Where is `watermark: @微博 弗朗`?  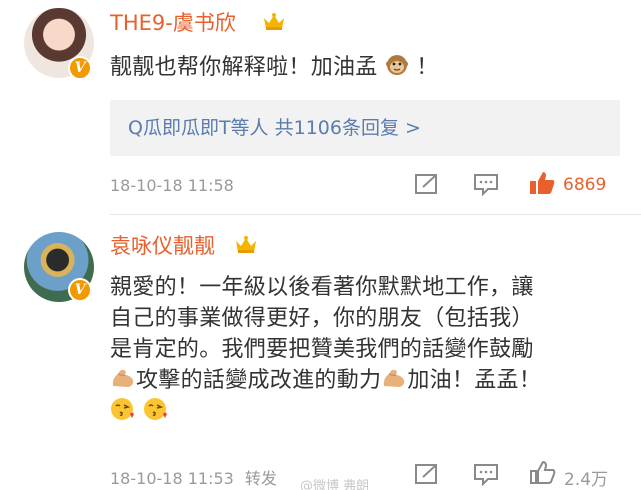
watermark: @微博 弗朗 is located at coordinates (335, 484).